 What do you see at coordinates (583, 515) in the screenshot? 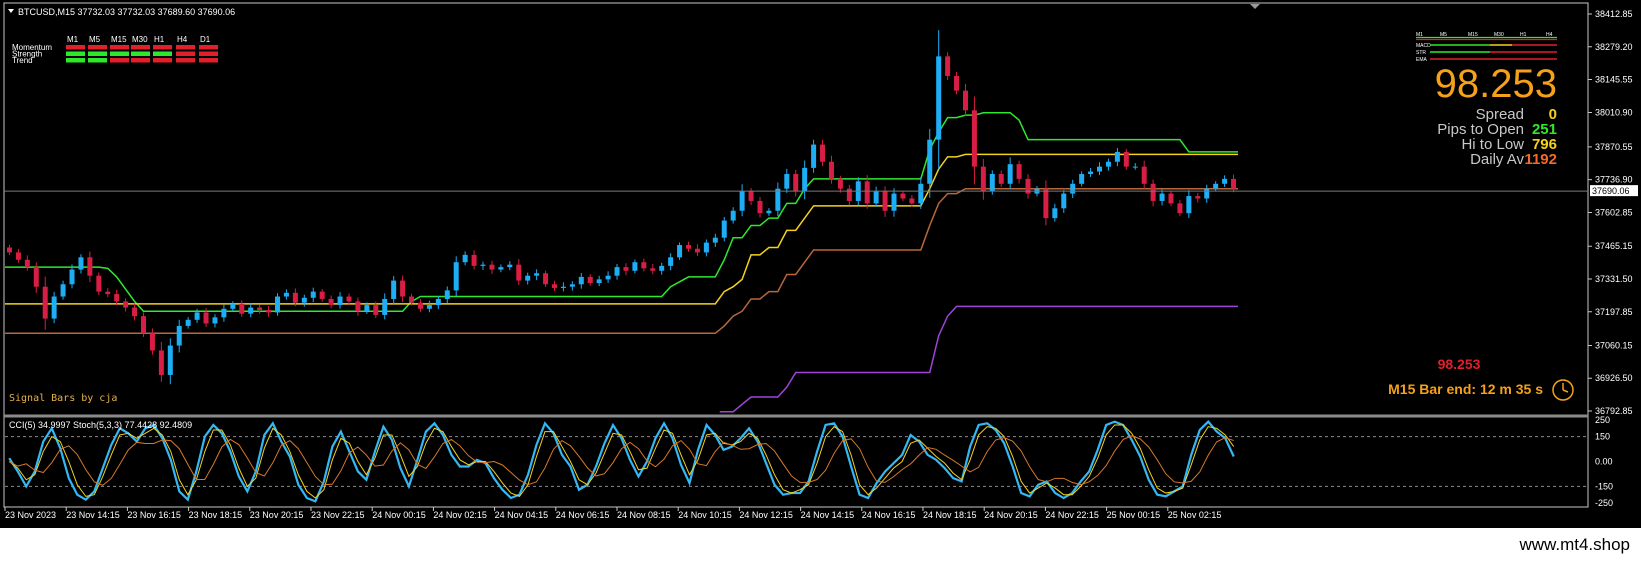
I see `time-tick-label: 24 Nov 06:15` at bounding box center [583, 515].